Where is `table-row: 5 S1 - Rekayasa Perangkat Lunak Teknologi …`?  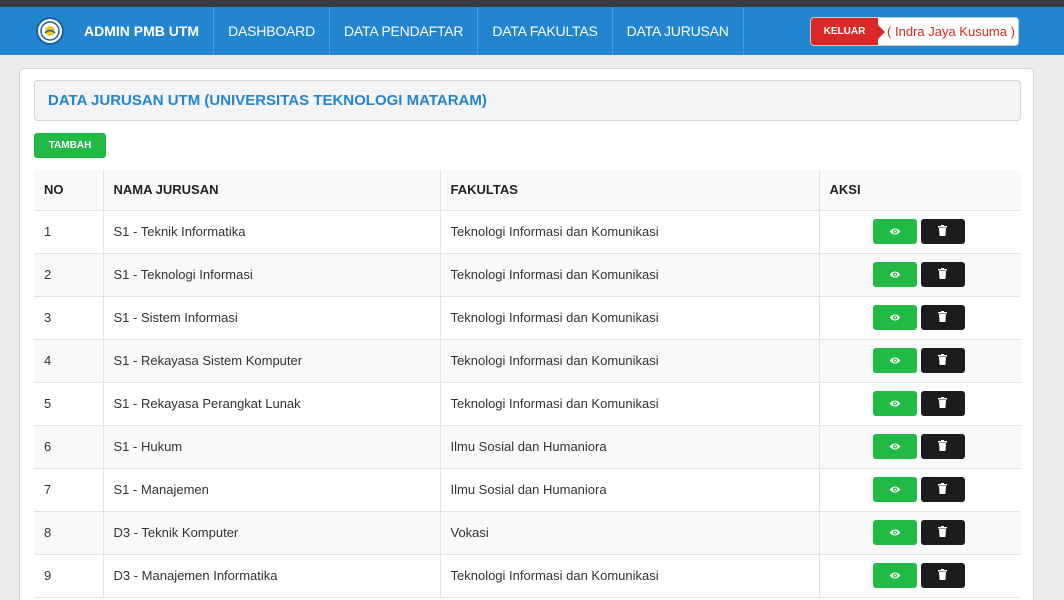 table-row: 5 S1 - Rekayasa Perangkat Lunak Teknologi … is located at coordinates (527, 404).